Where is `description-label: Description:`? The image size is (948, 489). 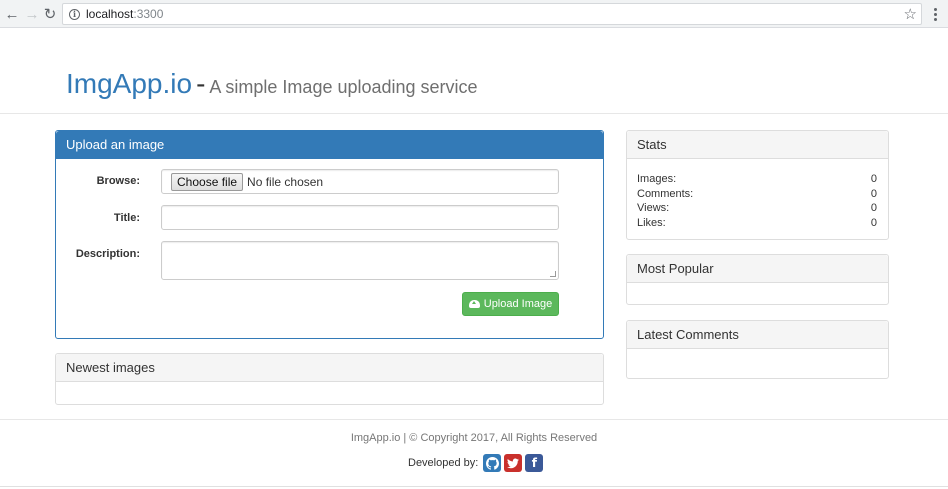
description-label: Description: is located at coordinates (107, 254).